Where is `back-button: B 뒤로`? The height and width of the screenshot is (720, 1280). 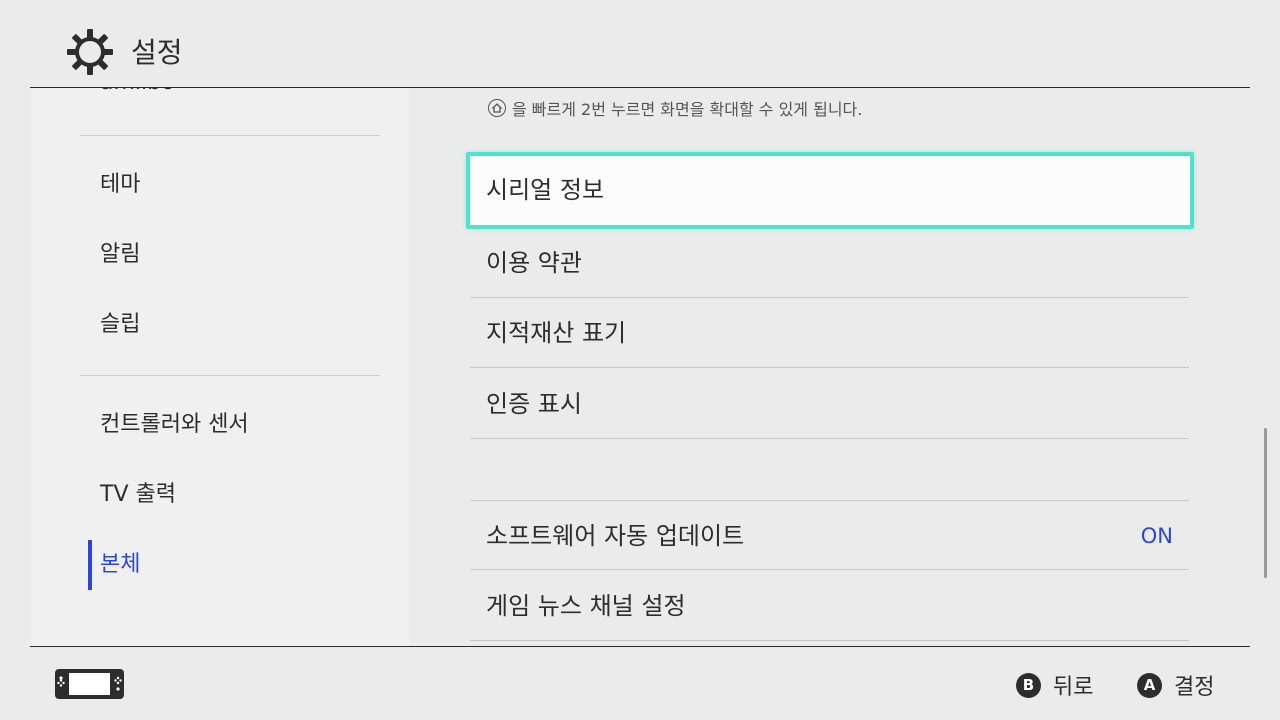
back-button: B 뒤로 is located at coordinates (1054, 685).